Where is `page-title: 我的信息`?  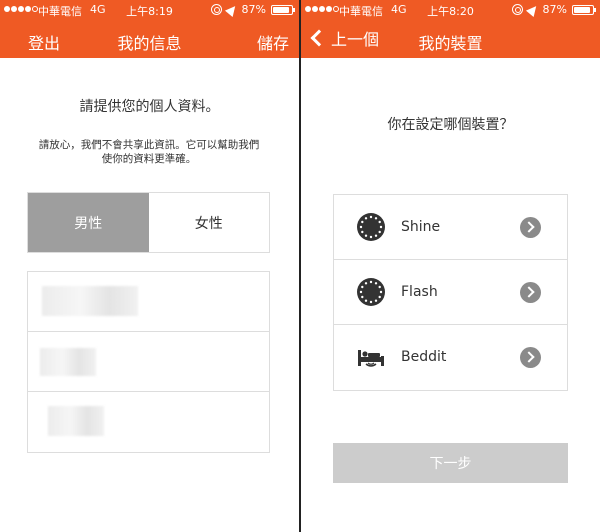 page-title: 我的信息 is located at coordinates (149, 43).